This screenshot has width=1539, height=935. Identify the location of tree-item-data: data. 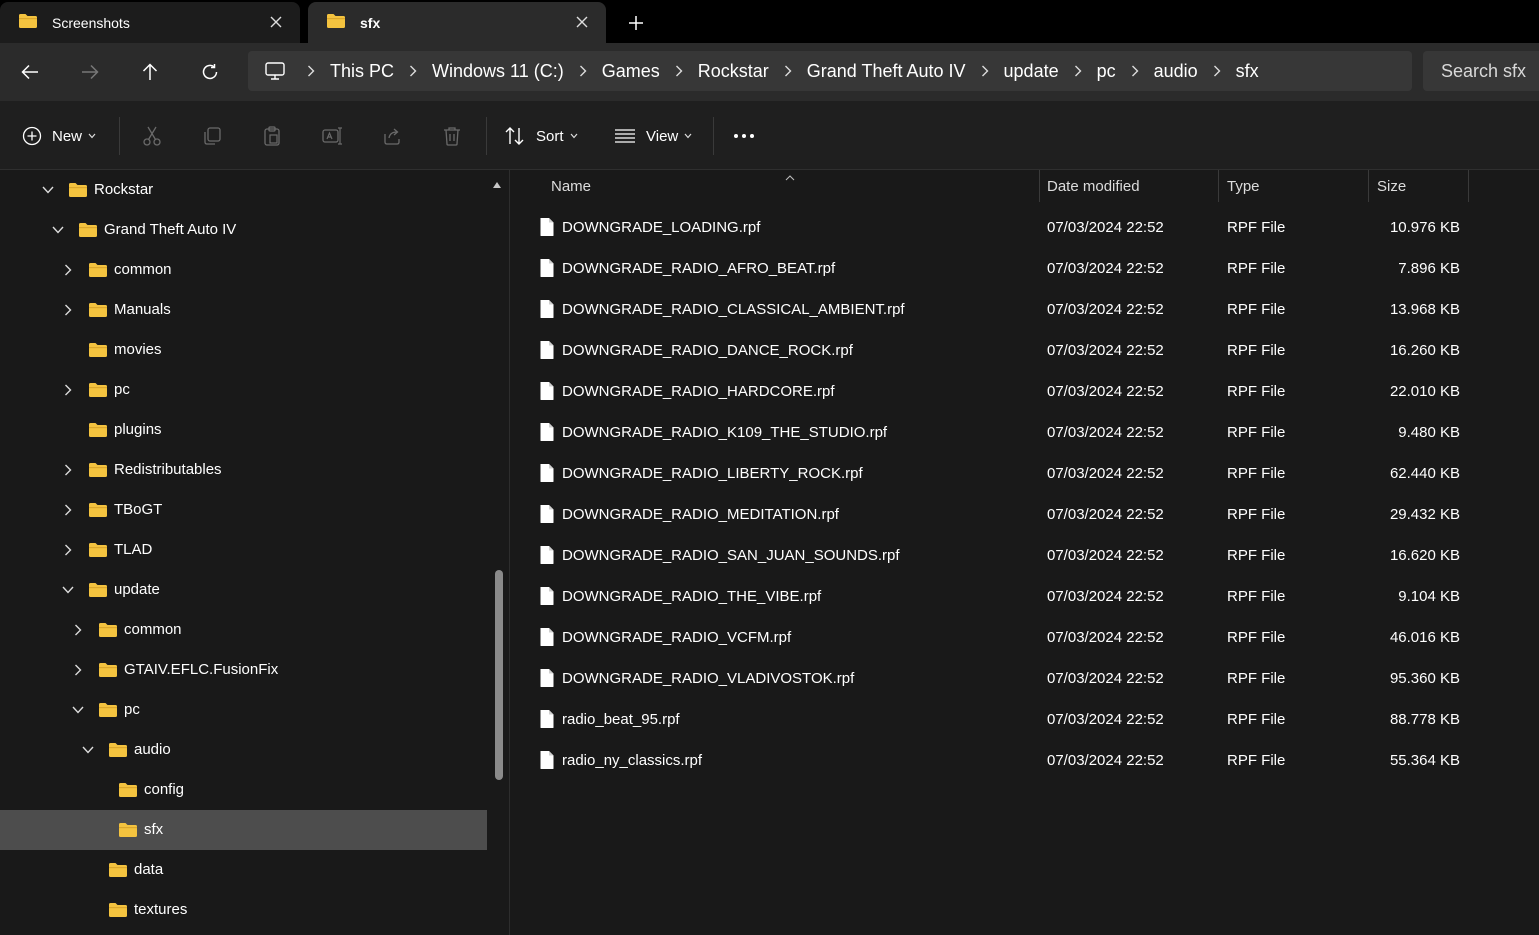
(243, 870).